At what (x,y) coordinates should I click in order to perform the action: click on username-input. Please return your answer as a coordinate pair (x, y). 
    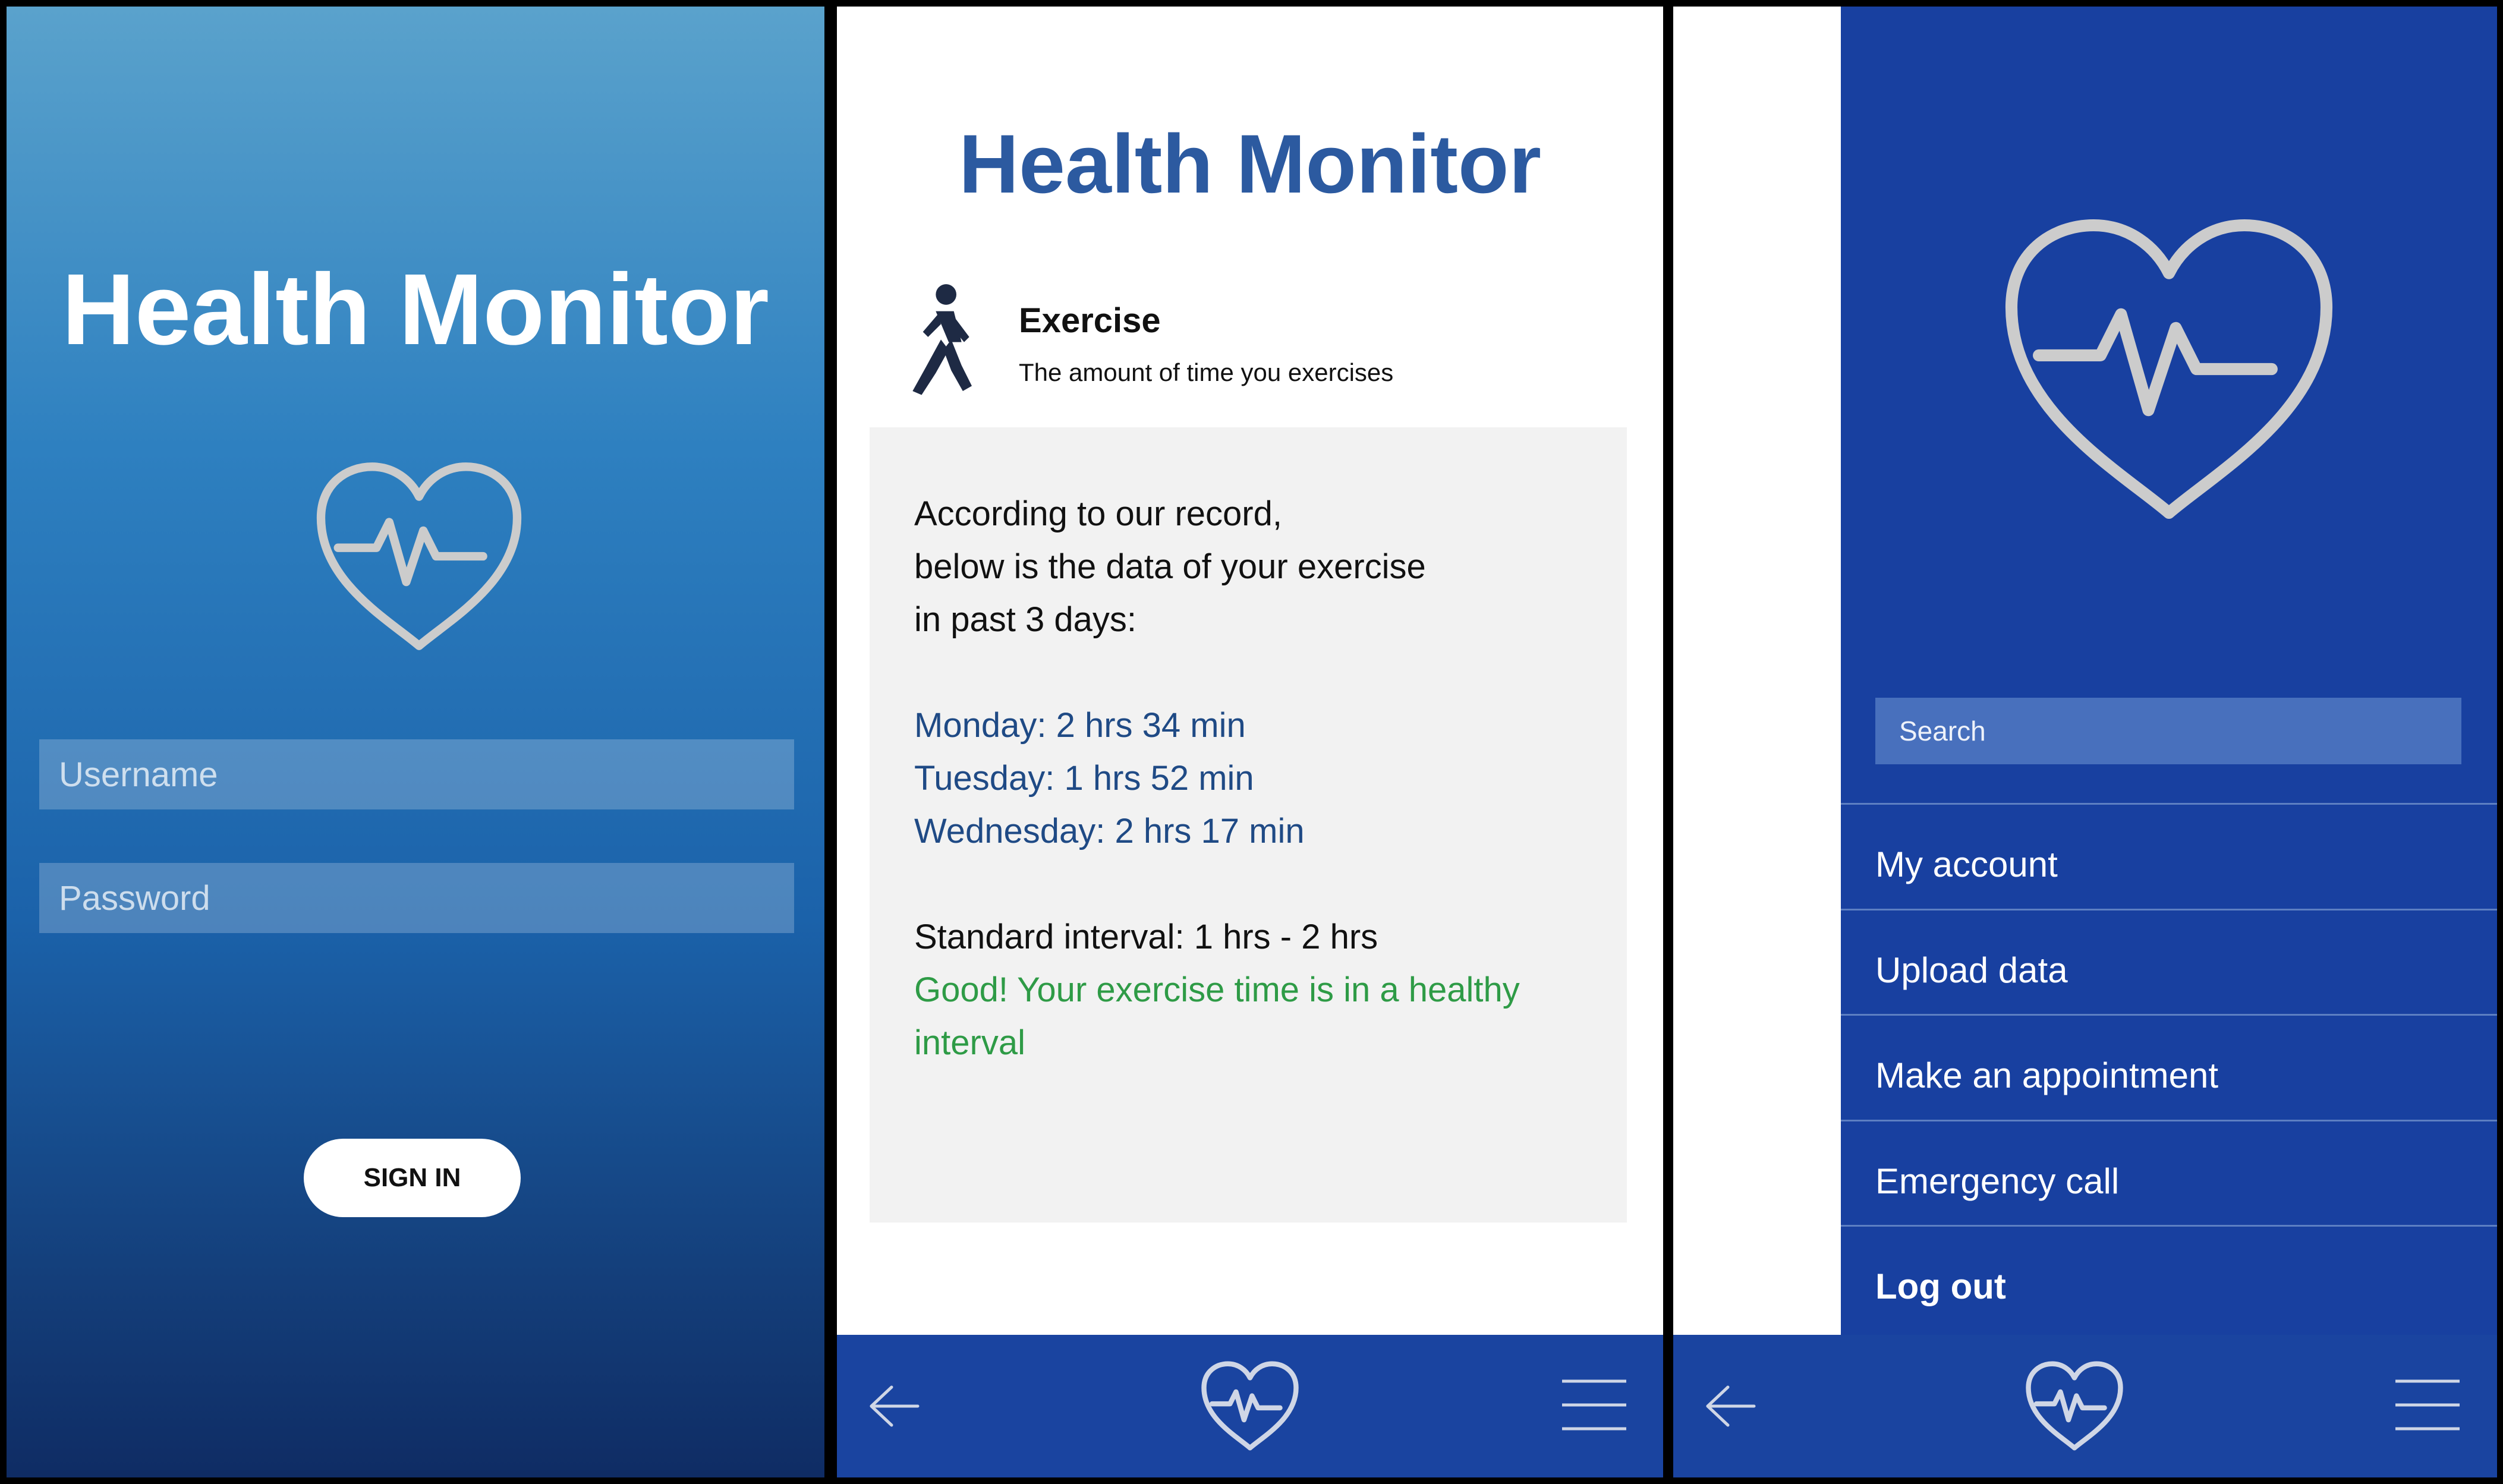
    Looking at the image, I should click on (416, 774).